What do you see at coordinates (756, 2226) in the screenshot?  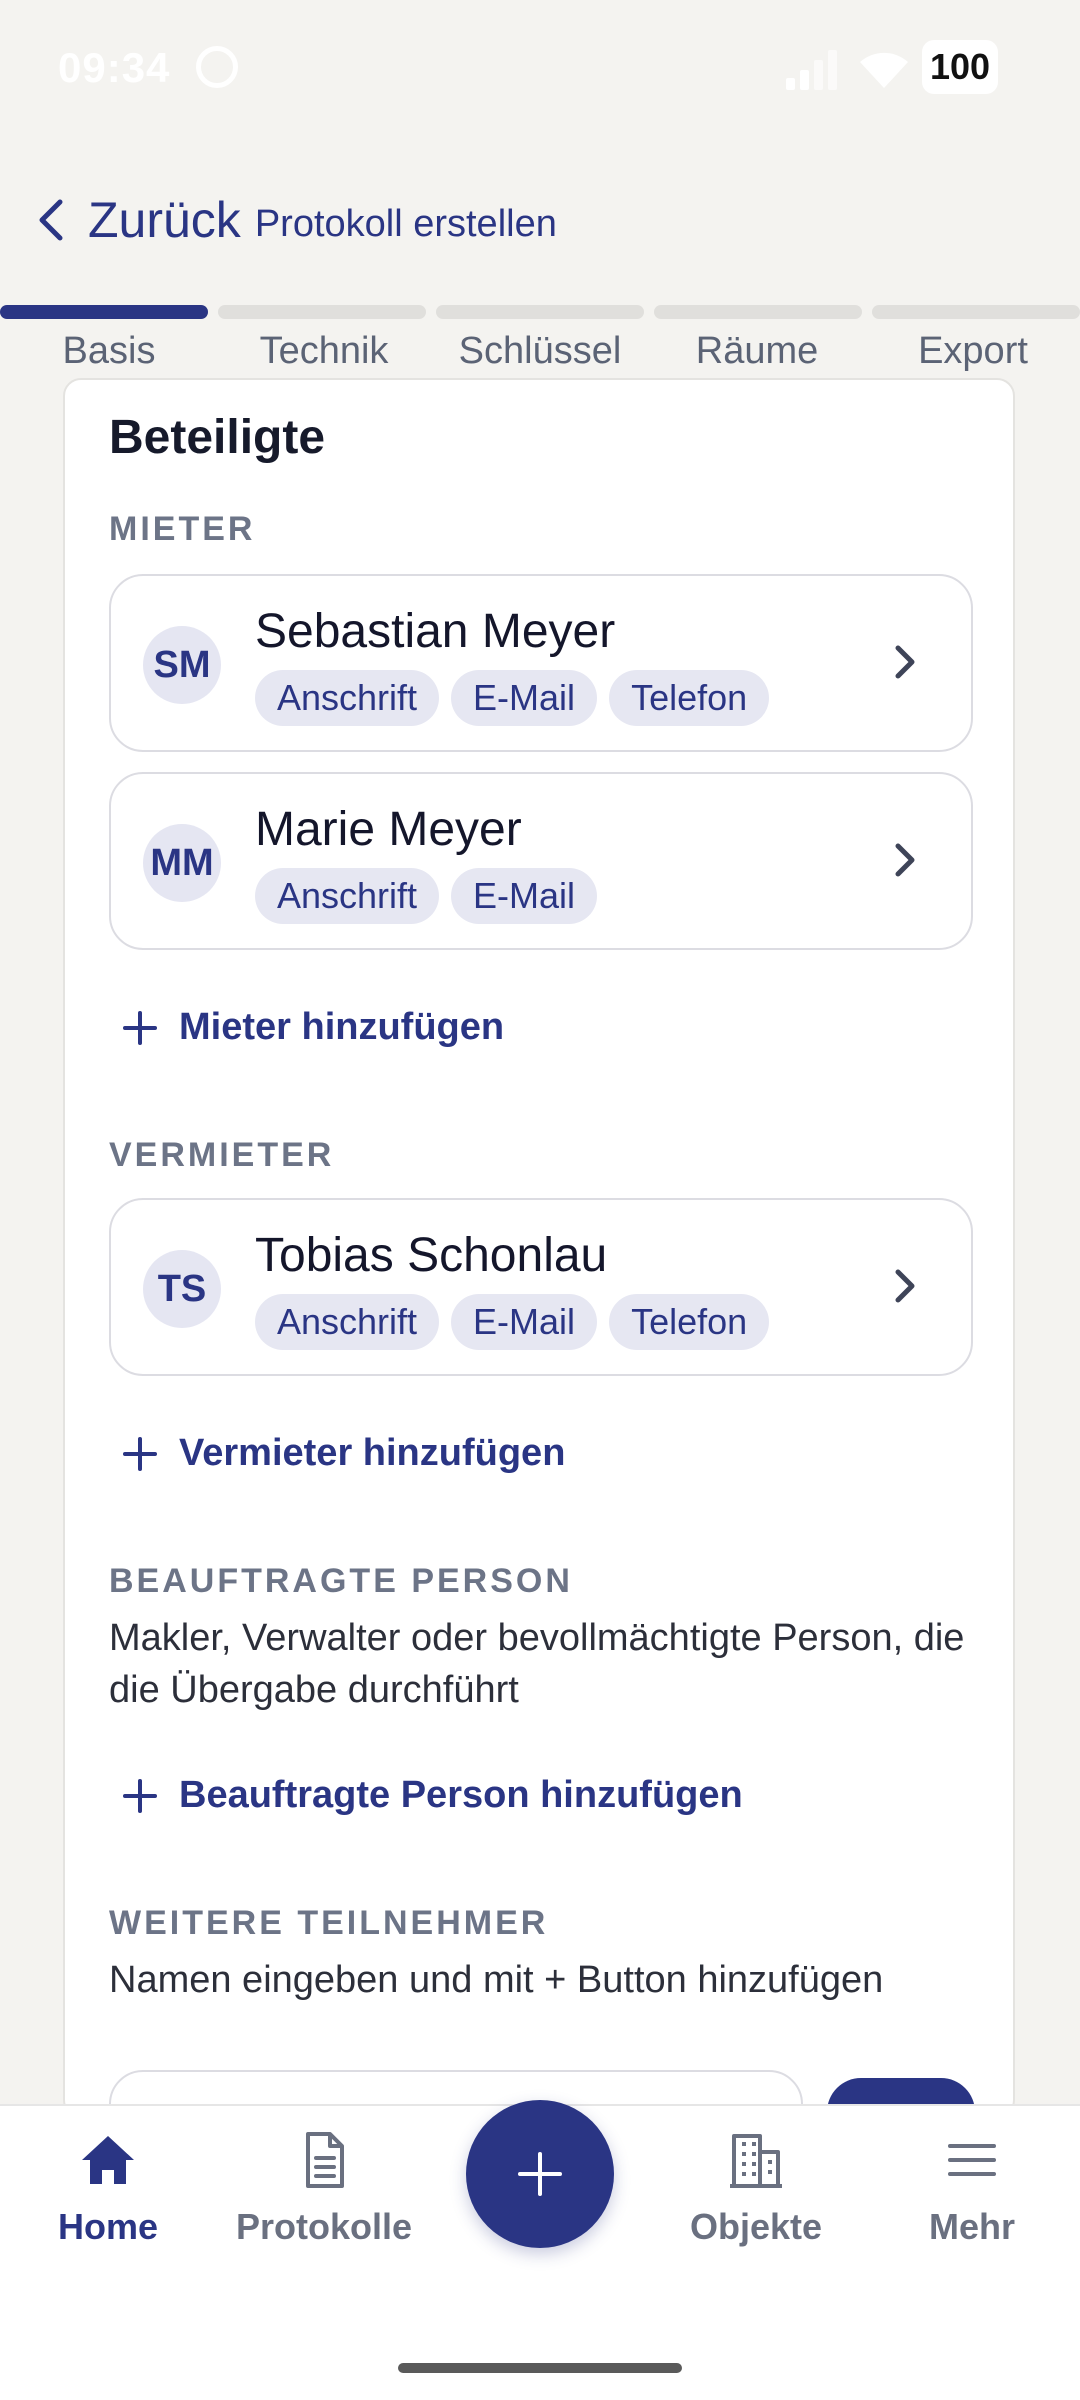 I see `nav-label: Objekte` at bounding box center [756, 2226].